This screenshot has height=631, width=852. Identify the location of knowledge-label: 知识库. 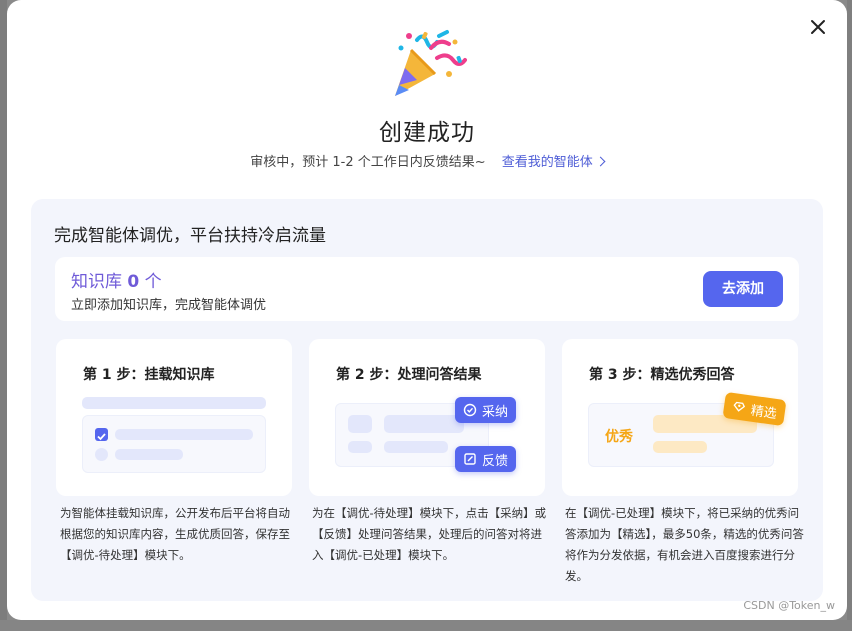
(96, 282).